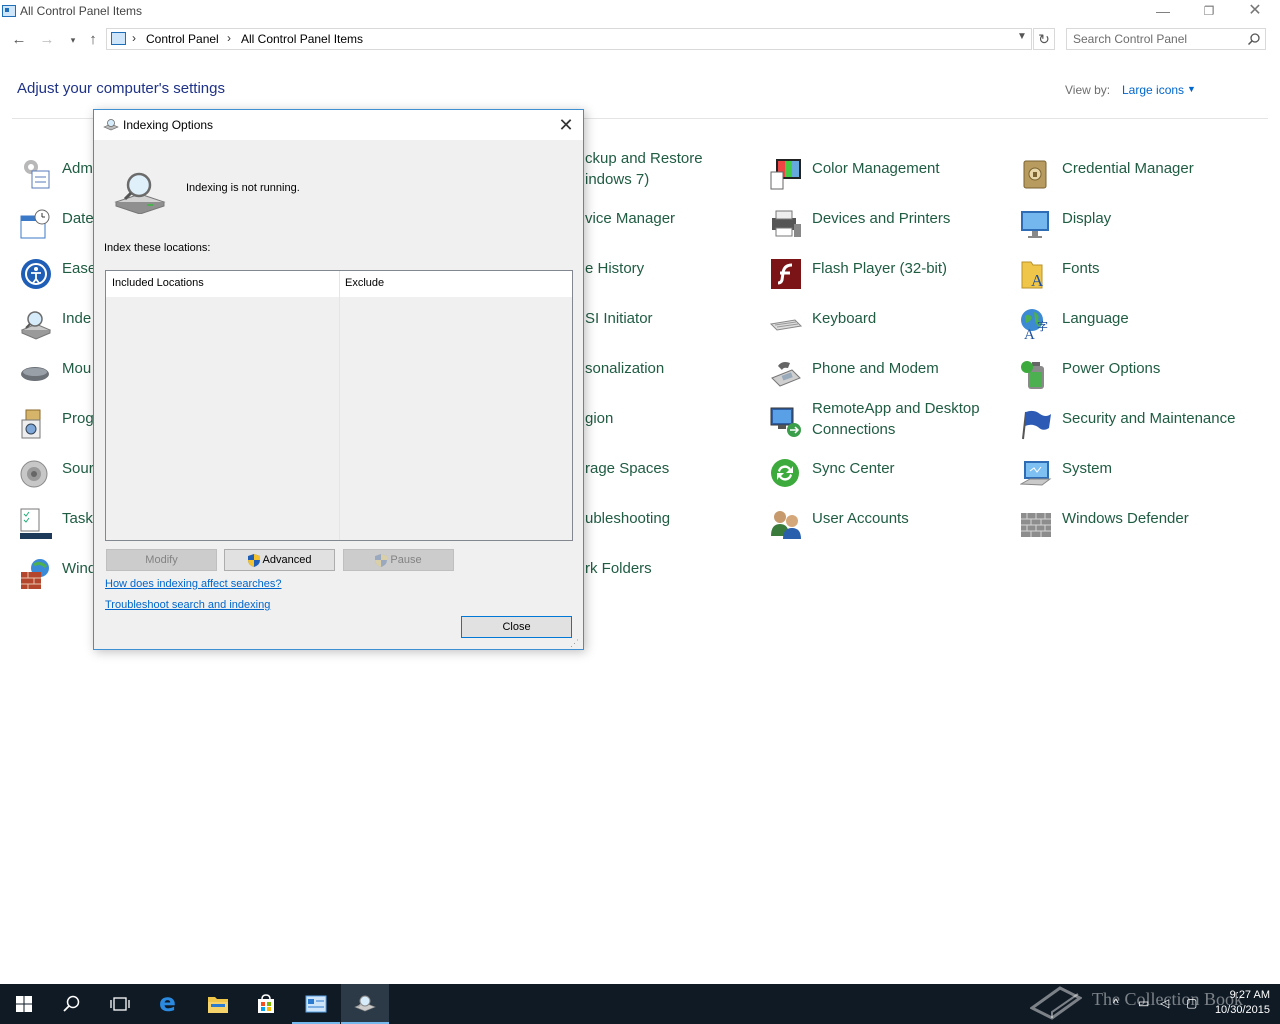 The image size is (1280, 1024). Describe the element at coordinates (640, 1004) in the screenshot. I see `taskbar: e ^ ▭ ◁ ▢ 9:27 AM 10/30/2015` at that location.